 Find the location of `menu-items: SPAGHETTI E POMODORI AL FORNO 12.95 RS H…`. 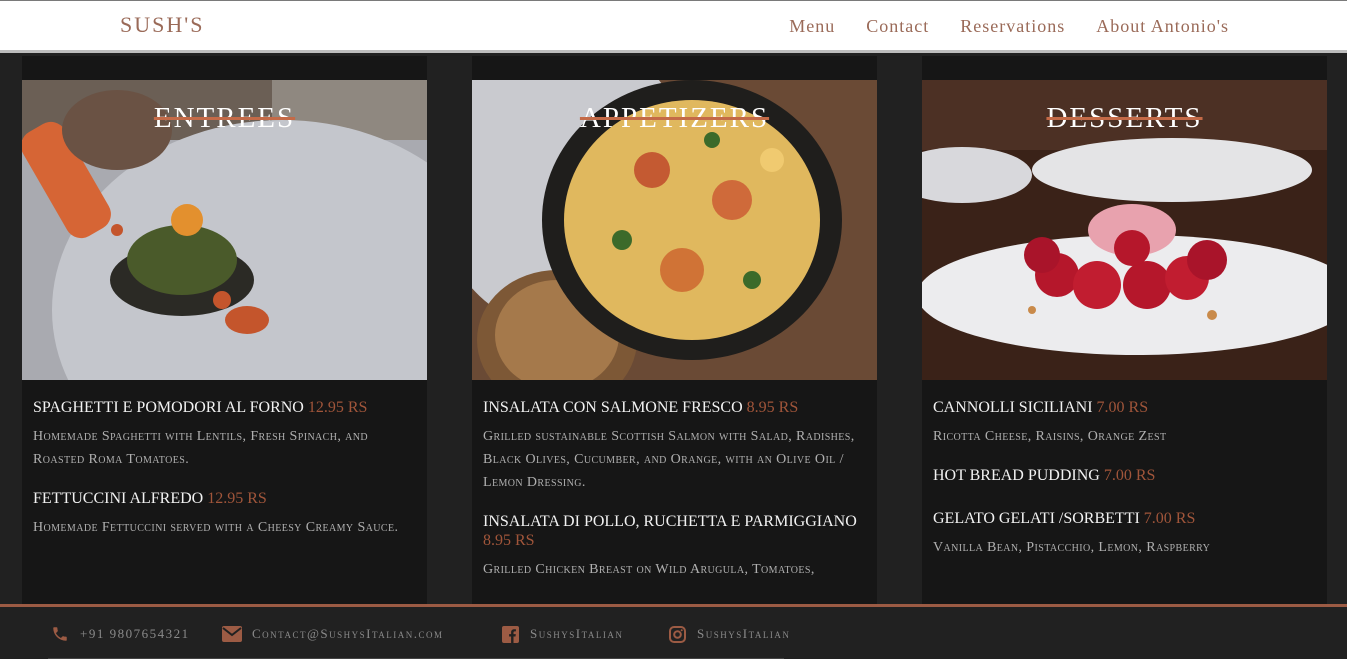

menu-items: SPAGHETTI E POMODORI AL FORNO 12.95 RS H… is located at coordinates (224, 477).